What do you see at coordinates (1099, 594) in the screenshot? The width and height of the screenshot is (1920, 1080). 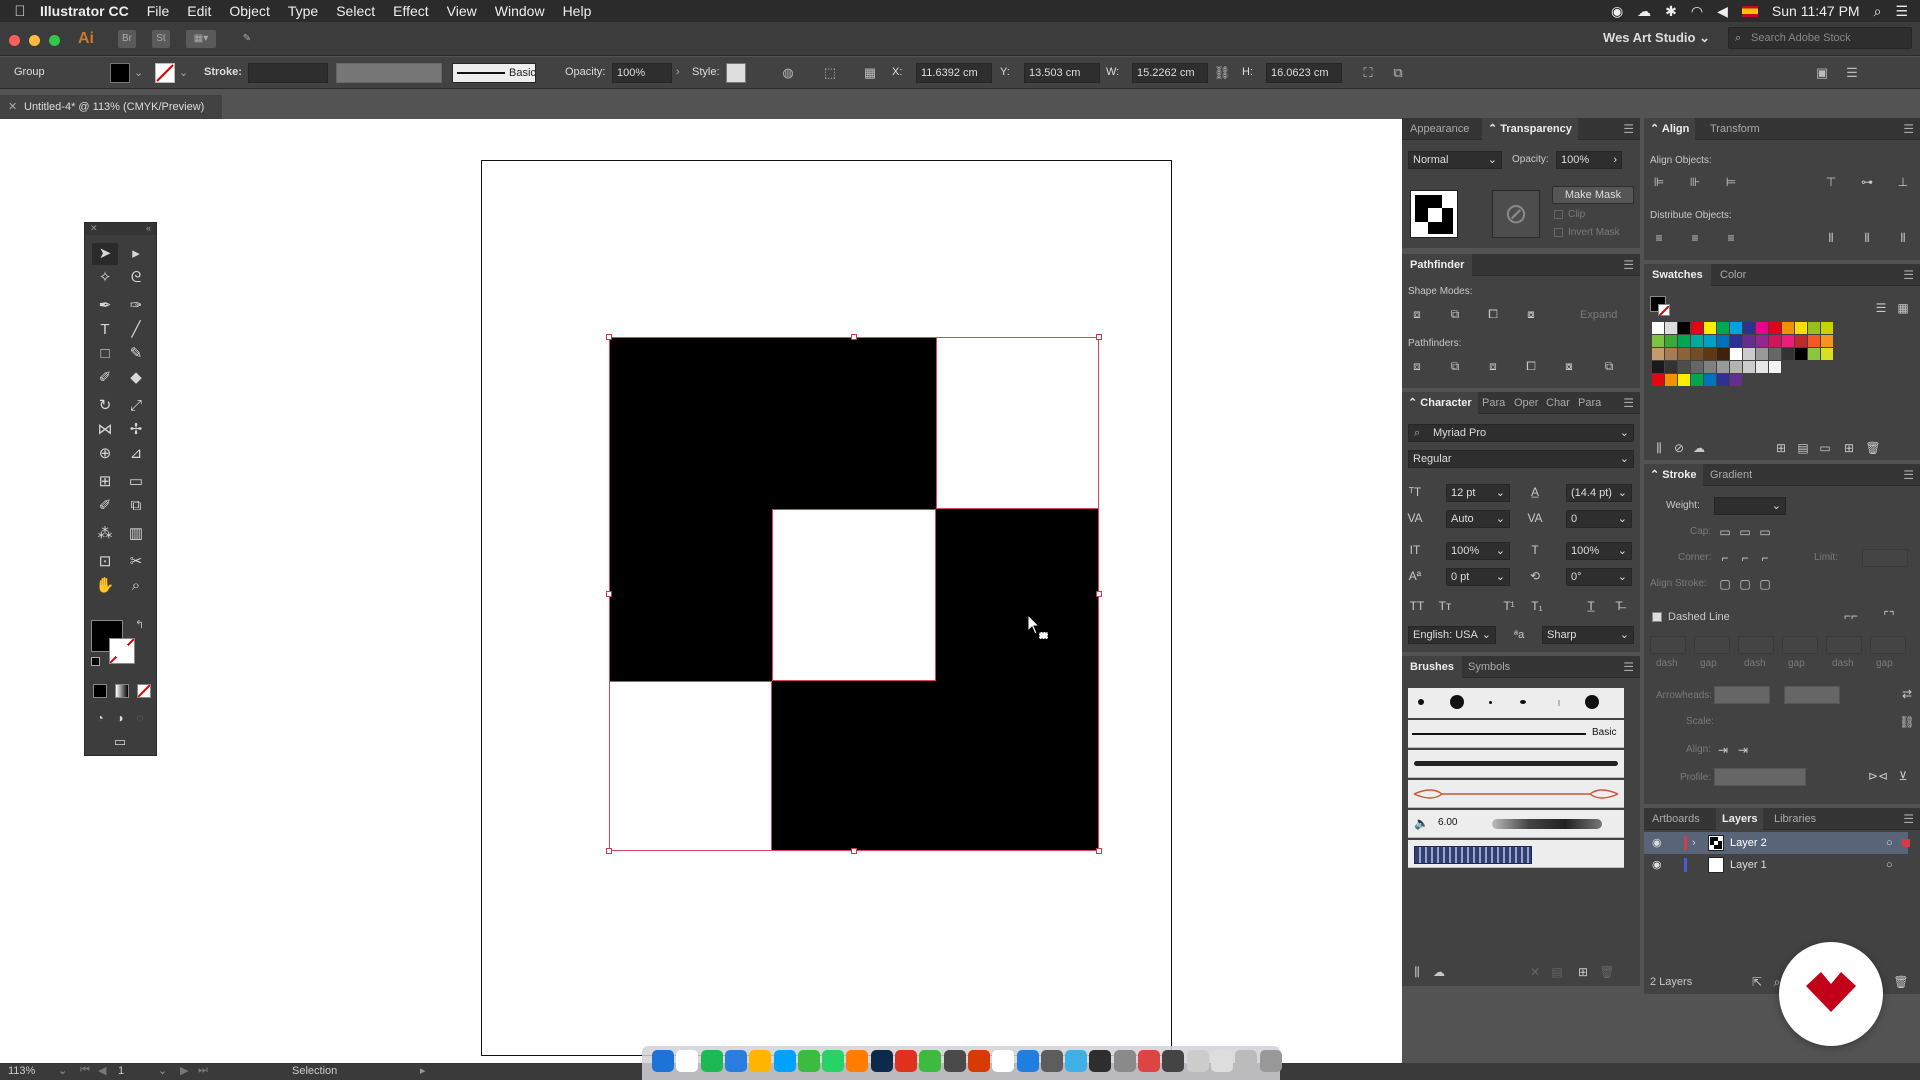 I see `bounding-handle-right` at bounding box center [1099, 594].